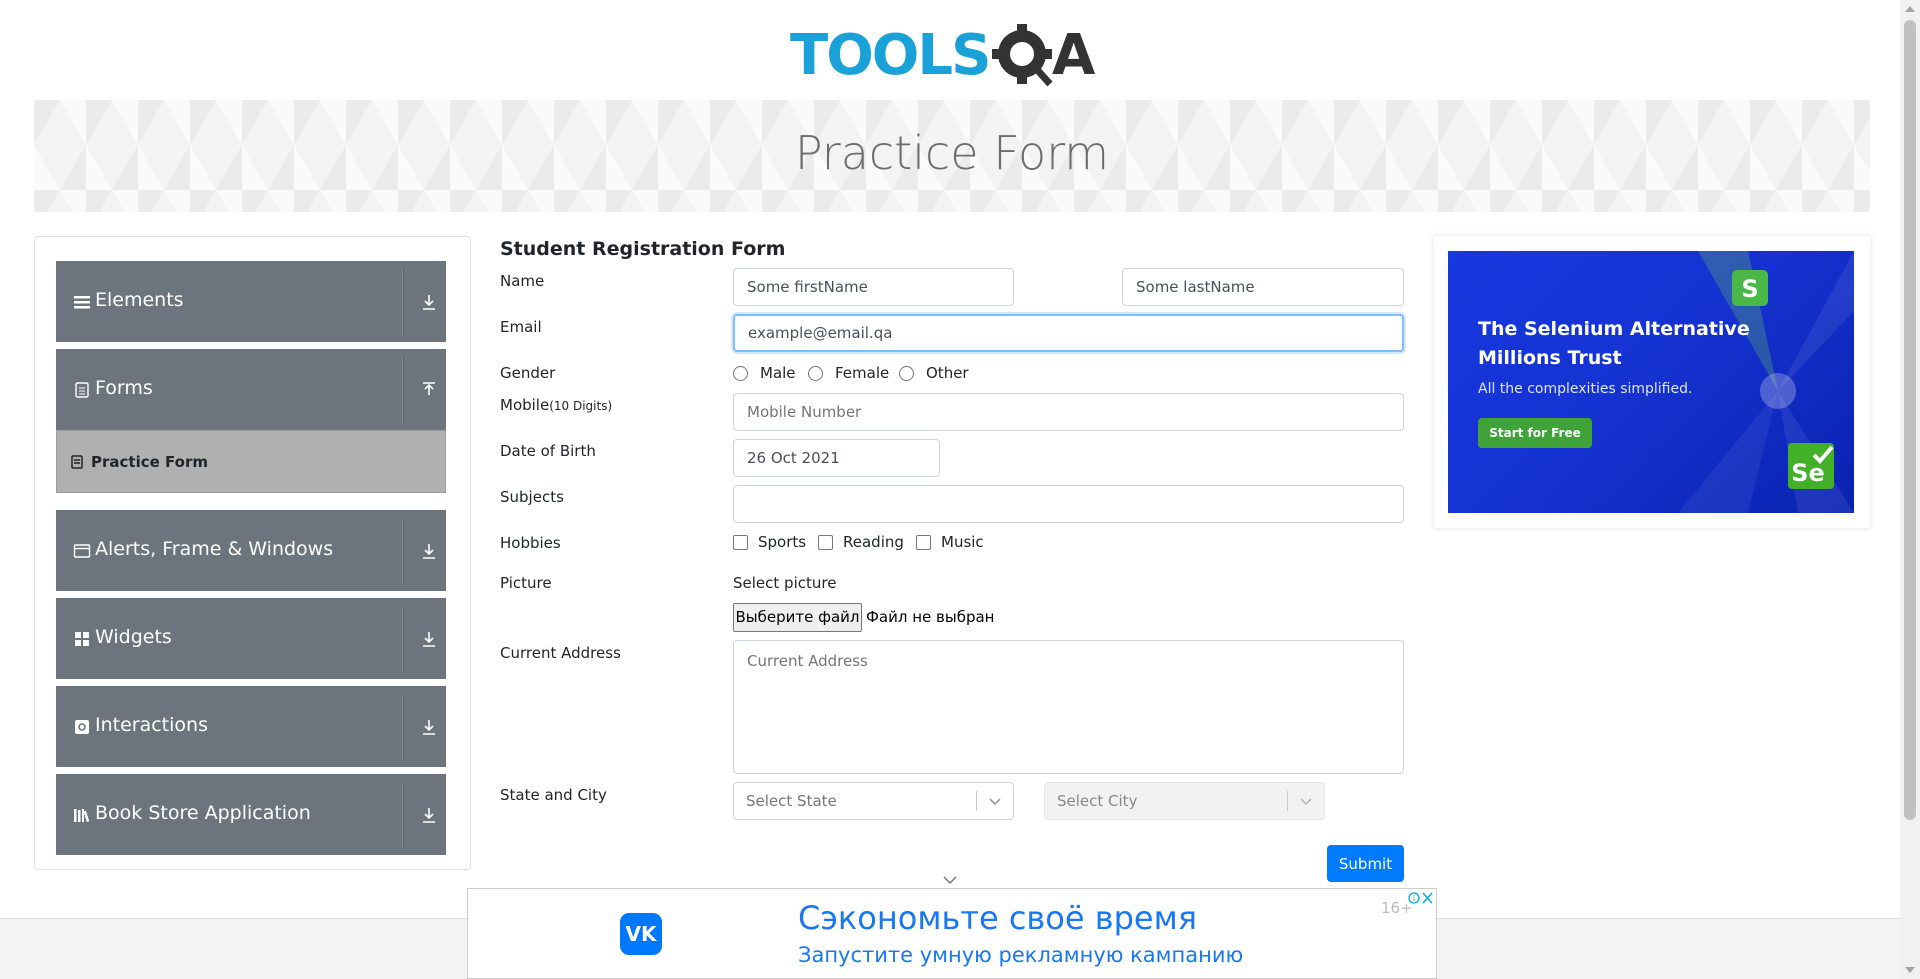 Image resolution: width=1920 pixels, height=979 pixels. Describe the element at coordinates (548, 451) in the screenshot. I see `dob-label: Date of Birth` at that location.